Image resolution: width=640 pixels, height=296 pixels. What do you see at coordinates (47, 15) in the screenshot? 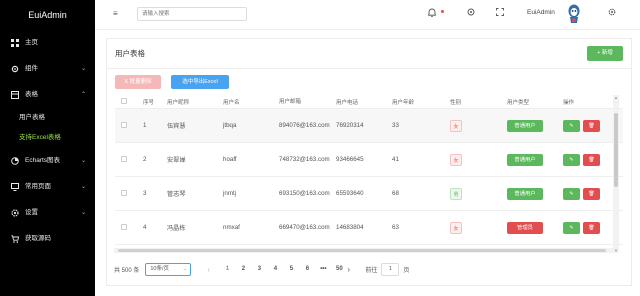
I see `app-title: EuiAdmin` at bounding box center [47, 15].